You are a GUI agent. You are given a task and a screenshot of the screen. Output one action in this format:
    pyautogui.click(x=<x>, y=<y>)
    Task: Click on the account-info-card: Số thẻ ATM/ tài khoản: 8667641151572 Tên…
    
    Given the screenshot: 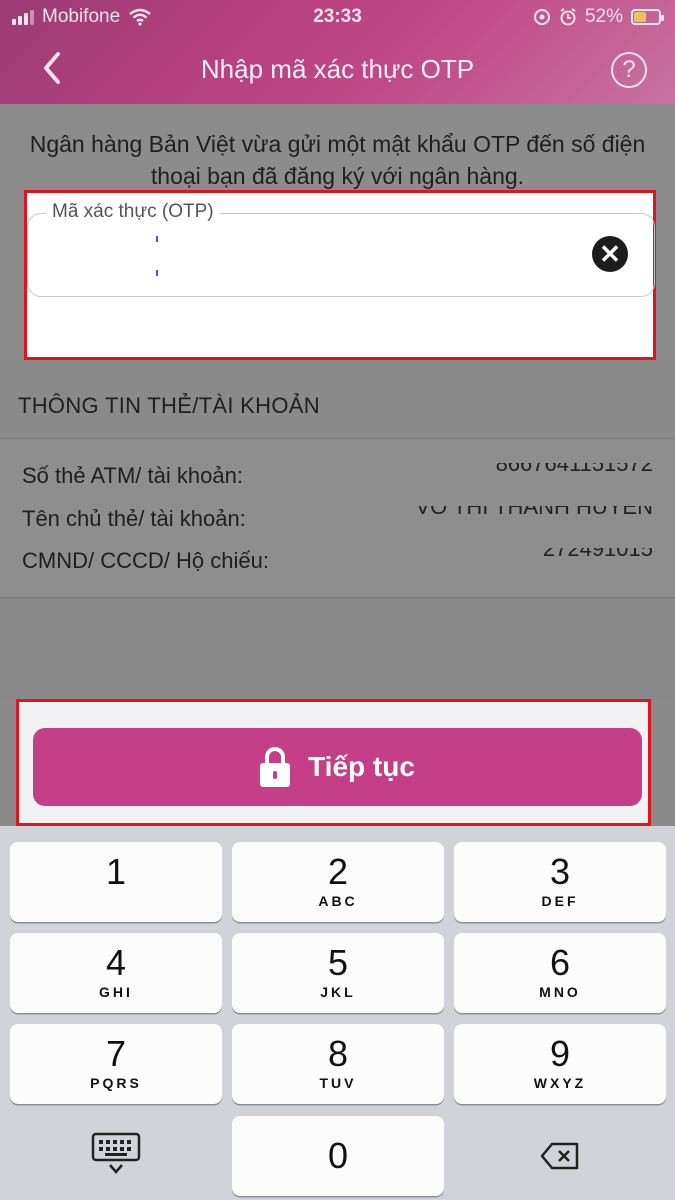 What is the action you would take?
    pyautogui.click(x=337, y=518)
    